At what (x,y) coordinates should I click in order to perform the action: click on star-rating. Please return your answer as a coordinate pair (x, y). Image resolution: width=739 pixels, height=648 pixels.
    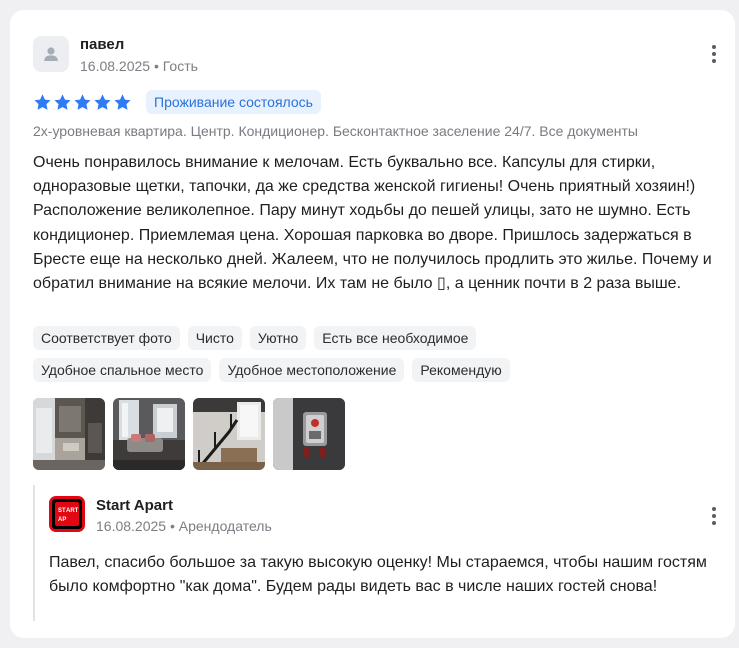
    Looking at the image, I should click on (82, 102).